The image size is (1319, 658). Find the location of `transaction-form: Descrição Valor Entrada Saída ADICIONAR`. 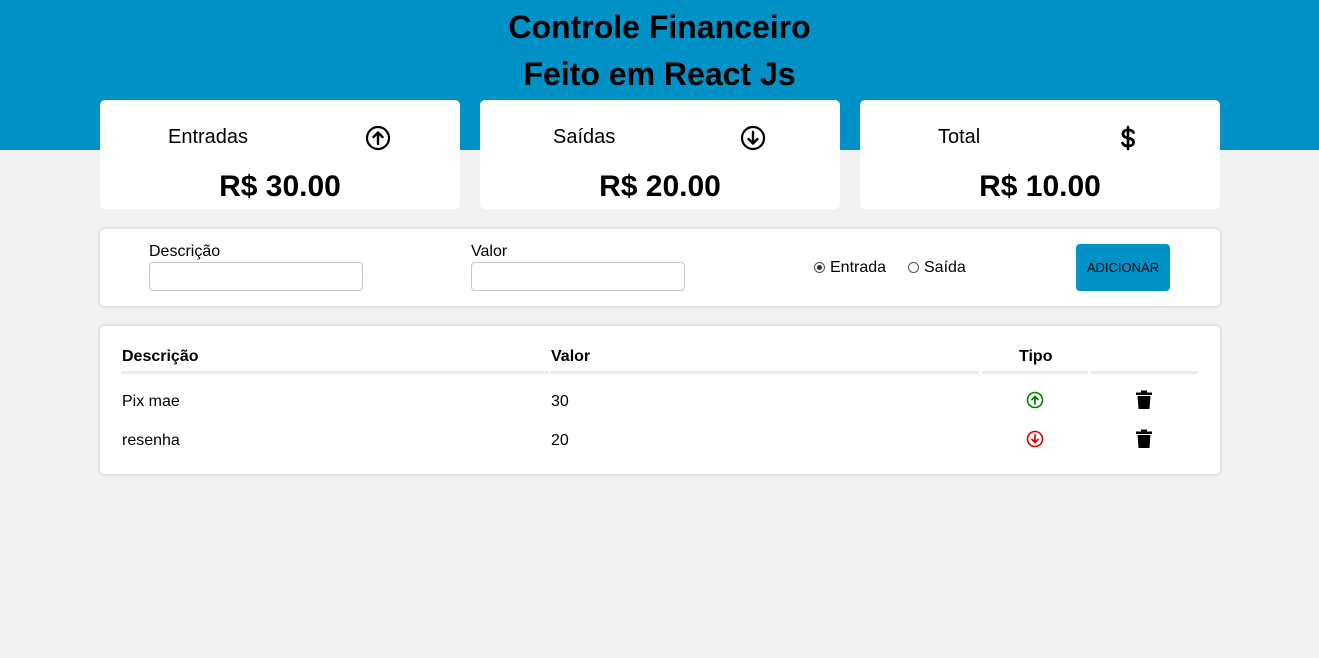

transaction-form: Descrição Valor Entrada Saída ADICIONAR is located at coordinates (660, 267).